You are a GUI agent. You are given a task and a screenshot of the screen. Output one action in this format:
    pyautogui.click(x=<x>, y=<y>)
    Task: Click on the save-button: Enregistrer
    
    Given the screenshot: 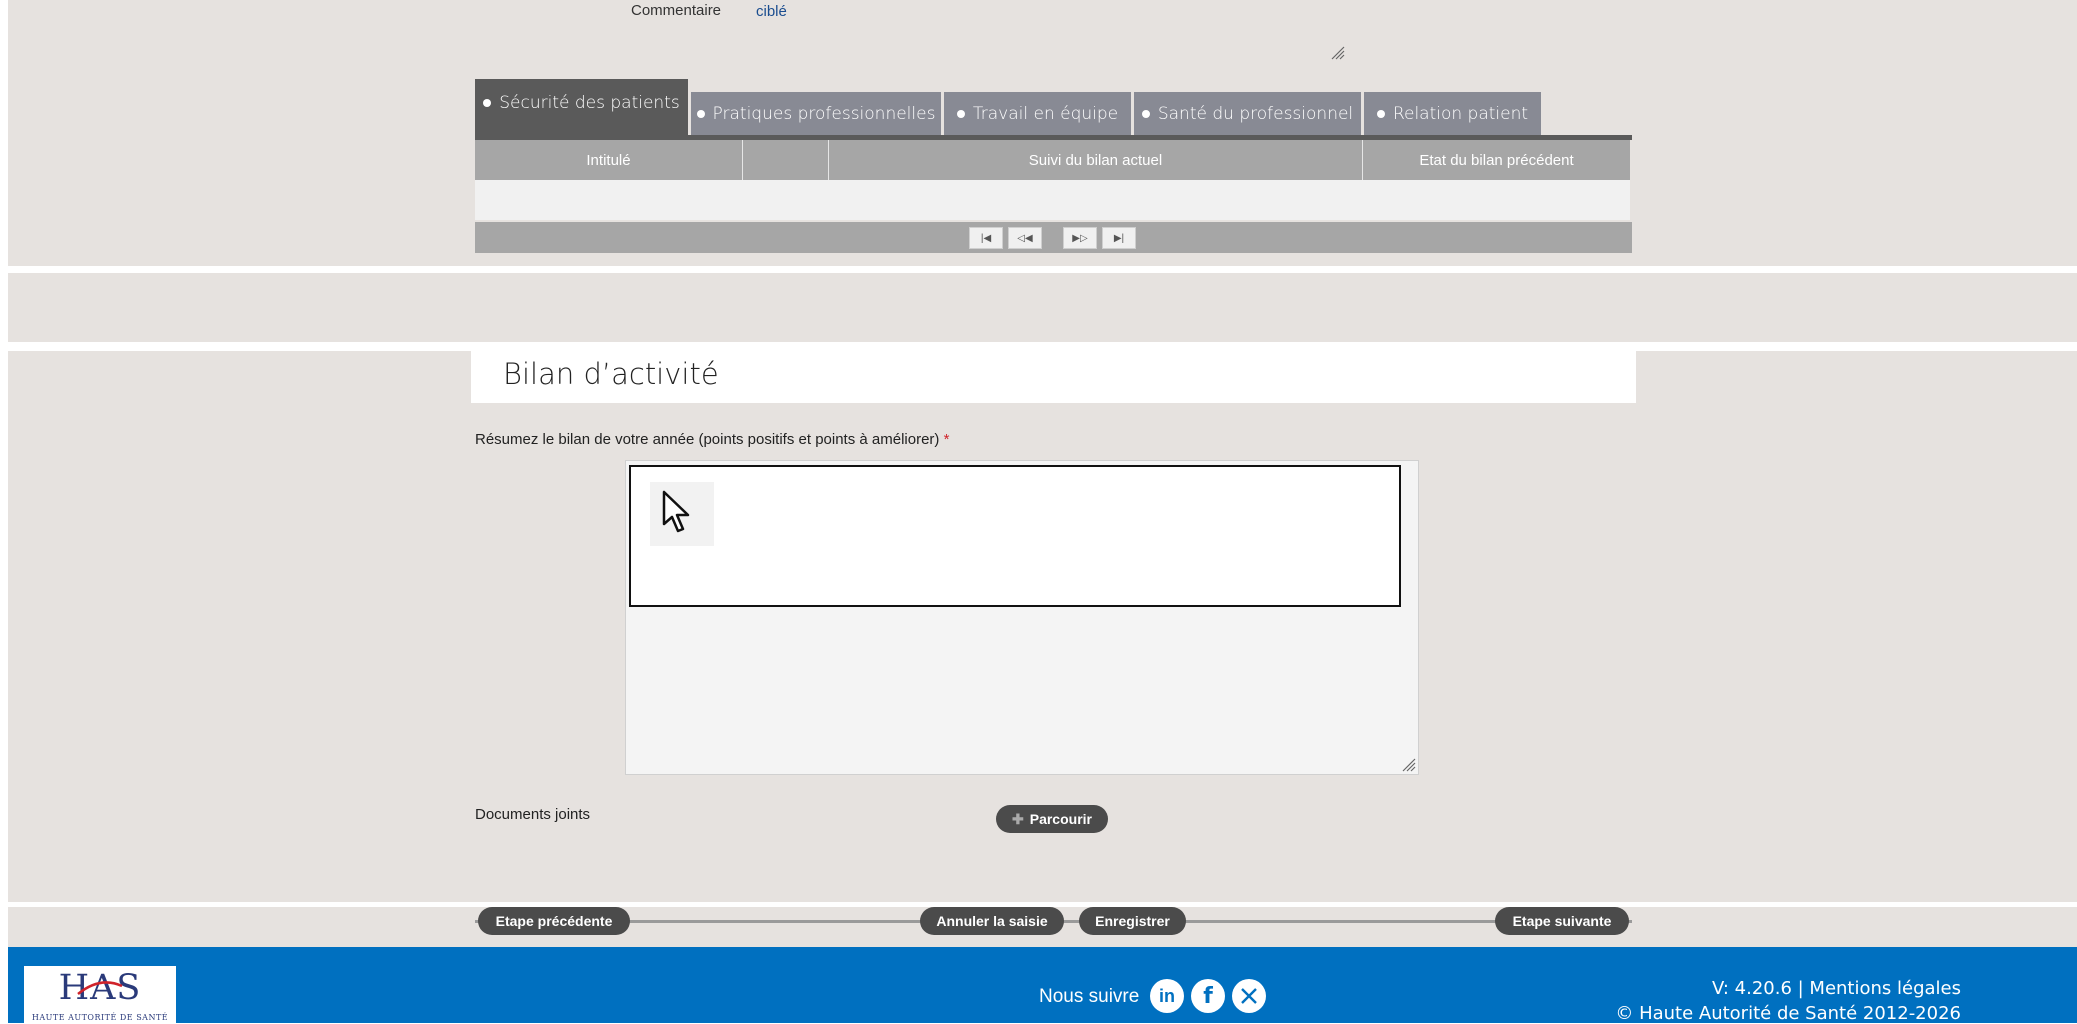 What is the action you would take?
    pyautogui.click(x=1132, y=921)
    